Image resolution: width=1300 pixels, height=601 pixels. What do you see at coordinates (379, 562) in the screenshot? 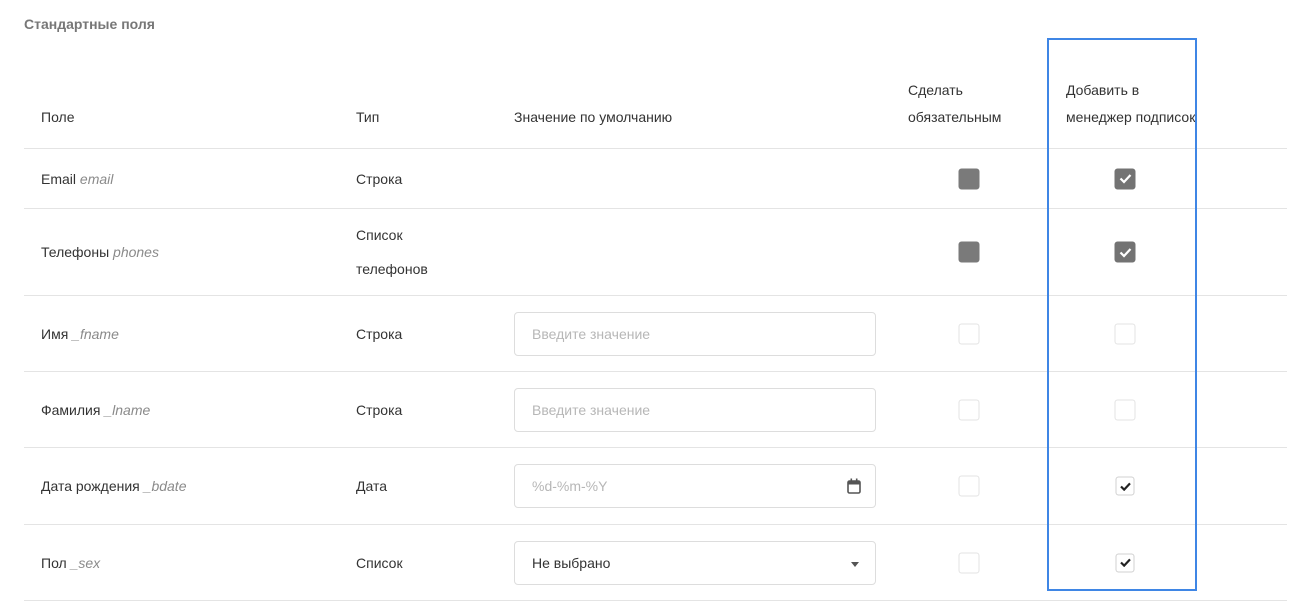
I see `field-type: Список` at bounding box center [379, 562].